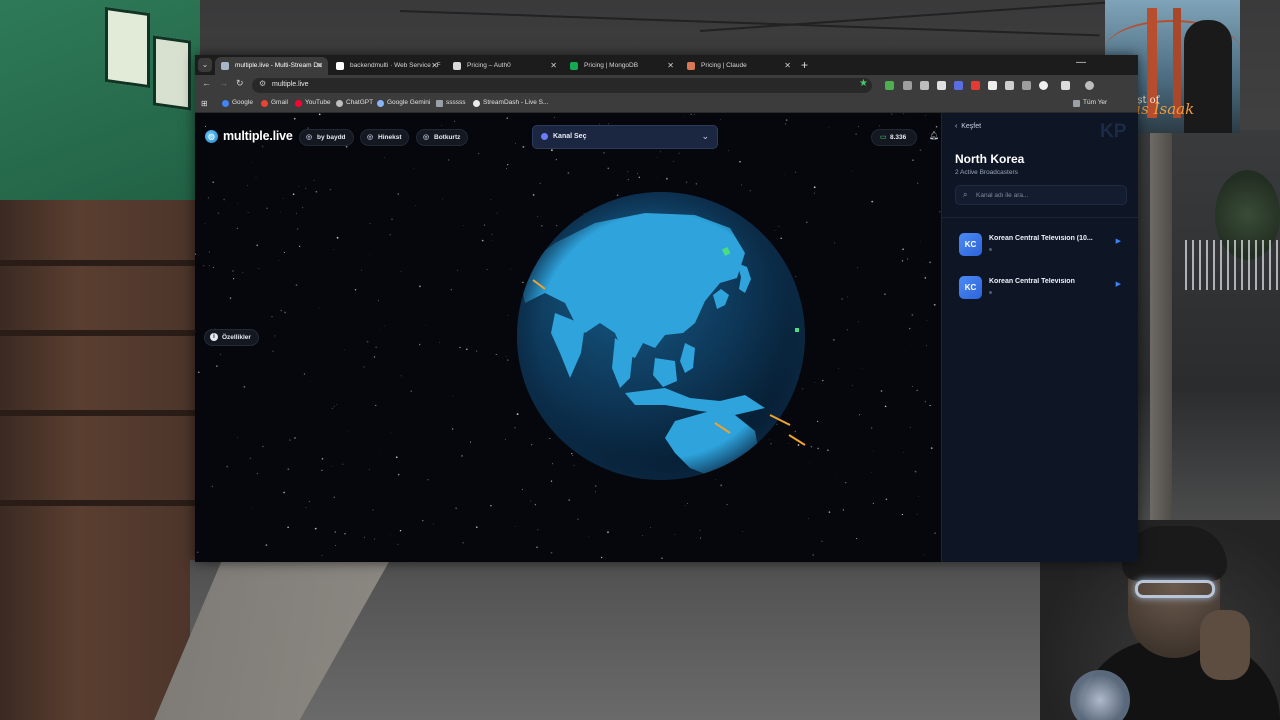 The width and height of the screenshot is (1280, 720). I want to click on channel-item: KC Korean Central Television ▶, so click(1040, 287).